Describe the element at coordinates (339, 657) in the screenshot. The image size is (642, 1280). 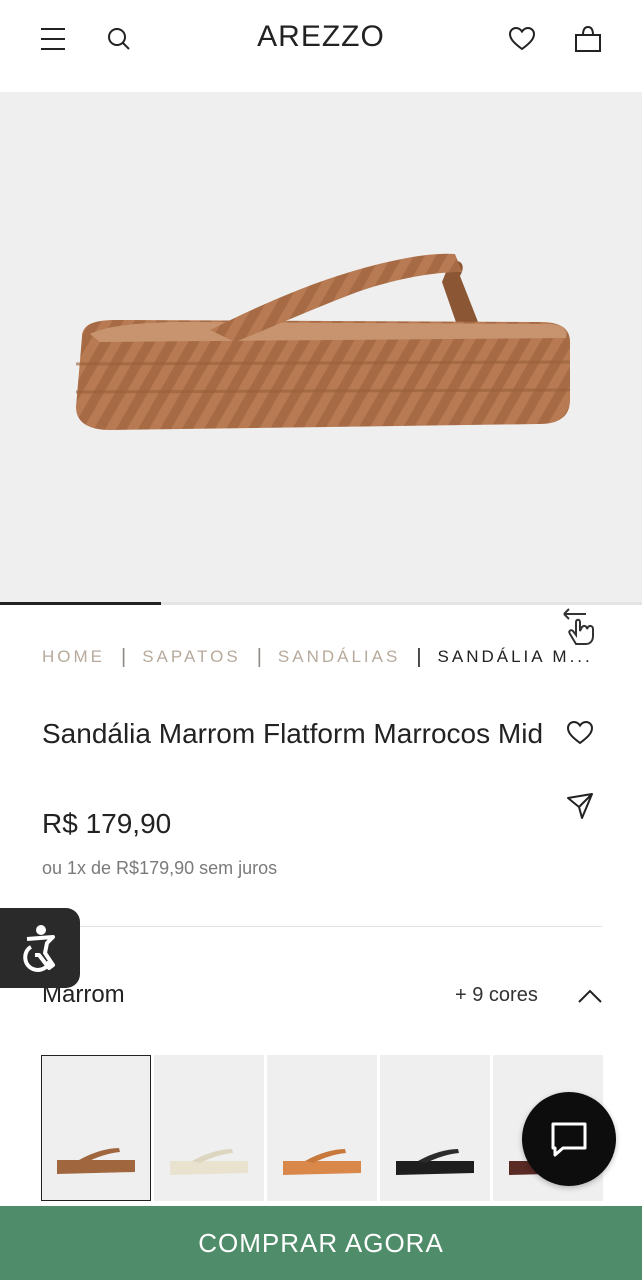
I see `breadcrumb-sandalias: SANDÁLIAS` at that location.